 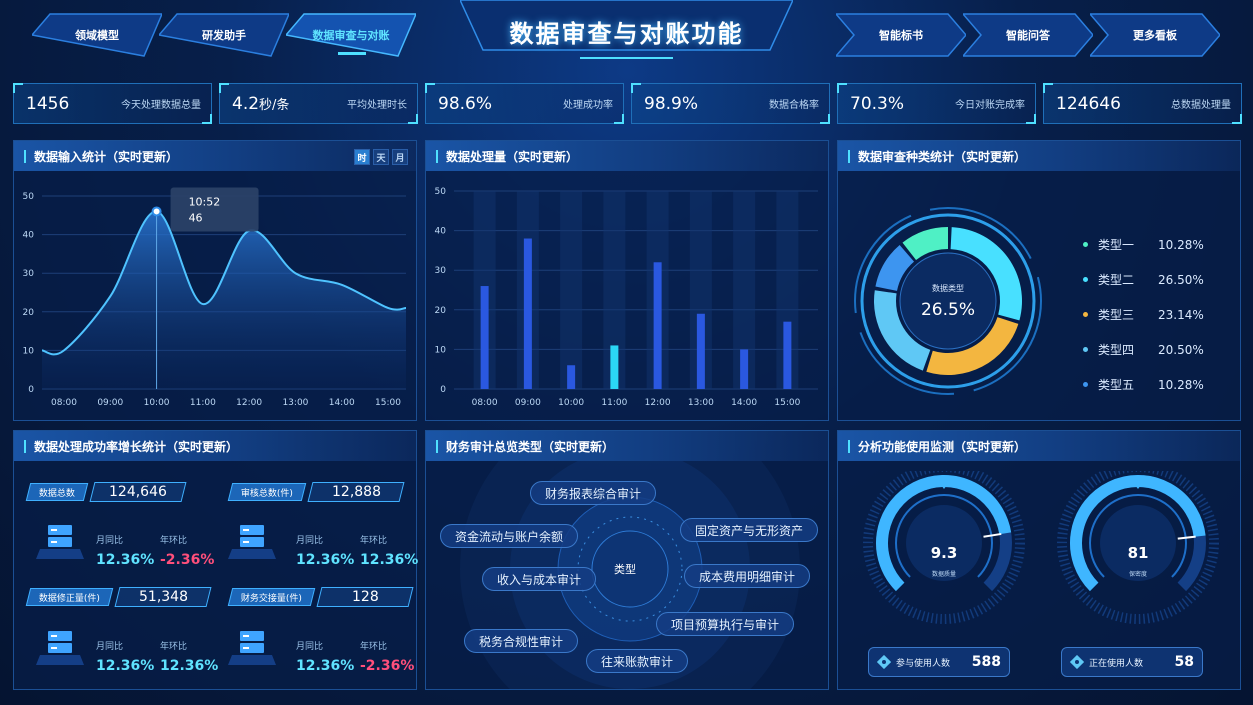 I want to click on panel-title: 数据审查种类统计（实时更新）, so click(x=942, y=156).